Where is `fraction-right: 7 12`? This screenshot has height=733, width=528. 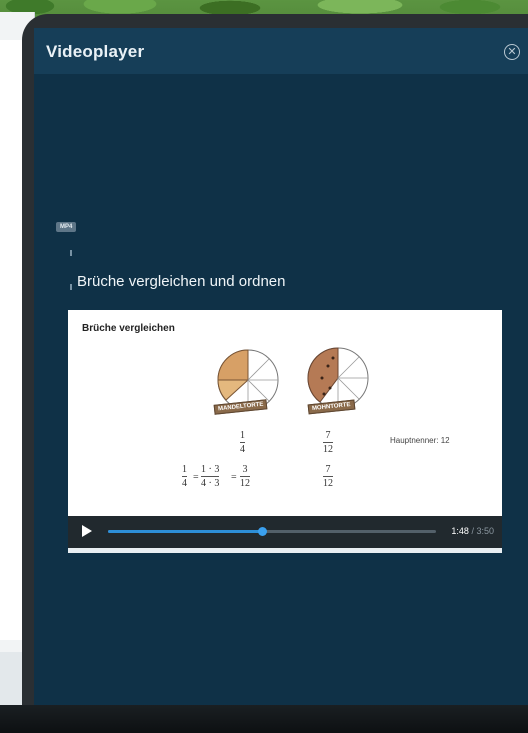 fraction-right: 7 12 is located at coordinates (328, 442).